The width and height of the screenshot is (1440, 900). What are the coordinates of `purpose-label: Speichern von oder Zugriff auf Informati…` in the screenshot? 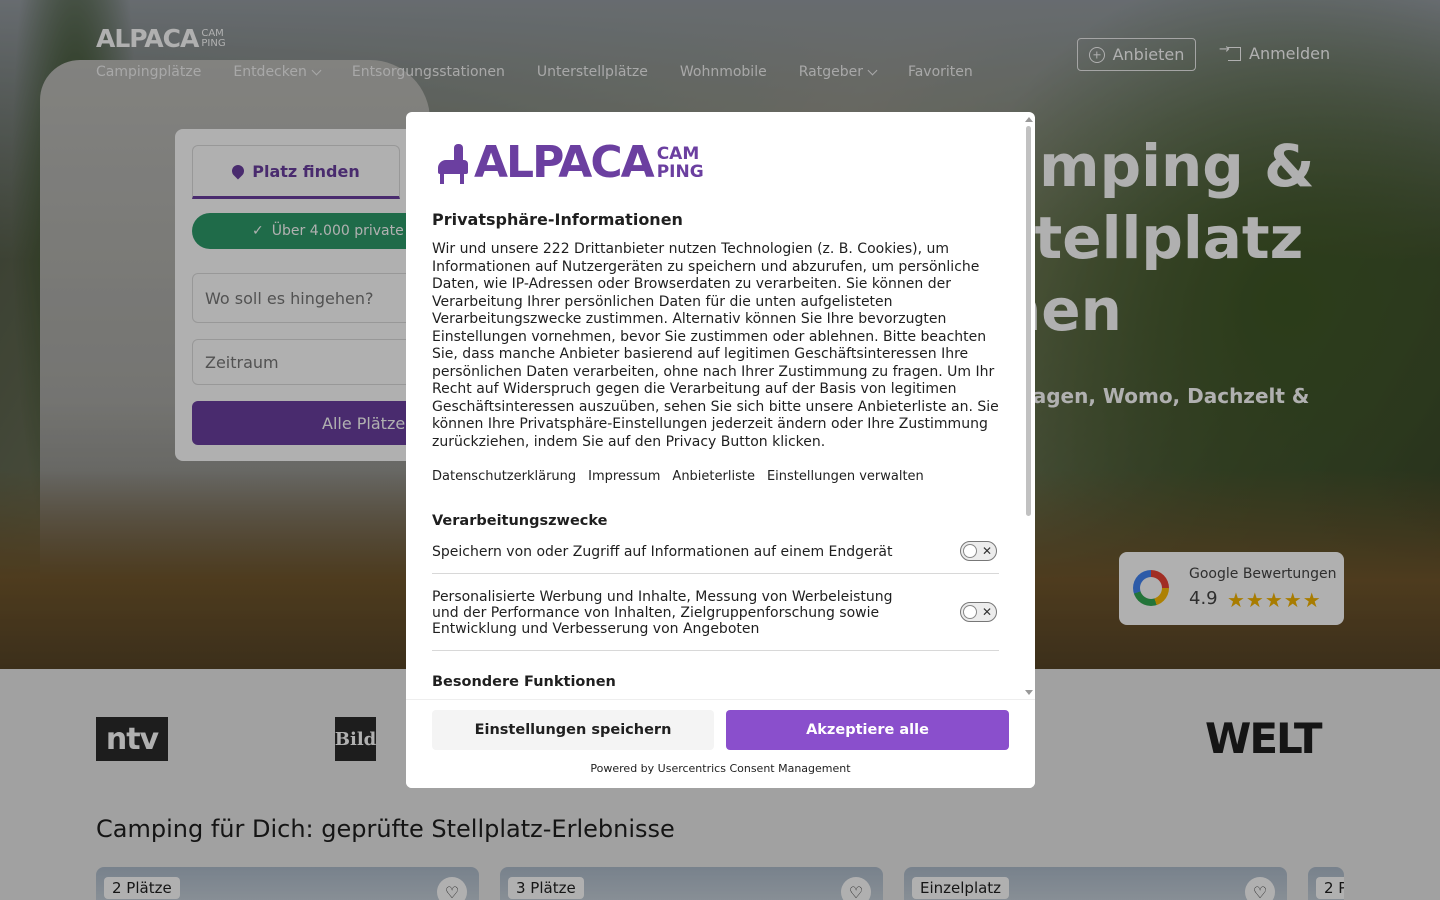 It's located at (662, 552).